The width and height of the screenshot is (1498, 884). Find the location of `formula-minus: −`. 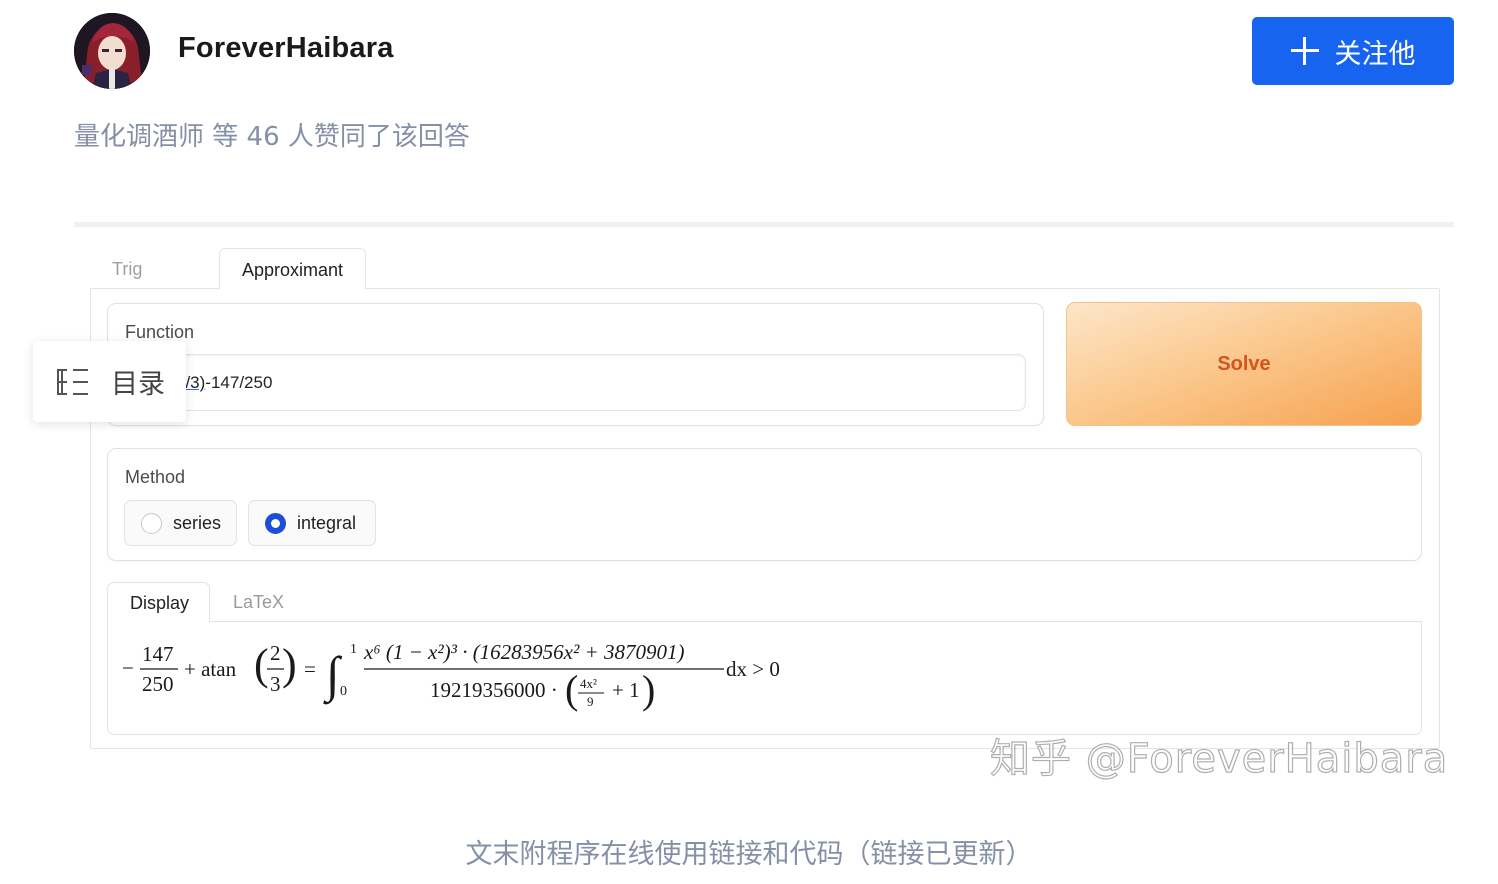

formula-minus: − is located at coordinates (128, 668).